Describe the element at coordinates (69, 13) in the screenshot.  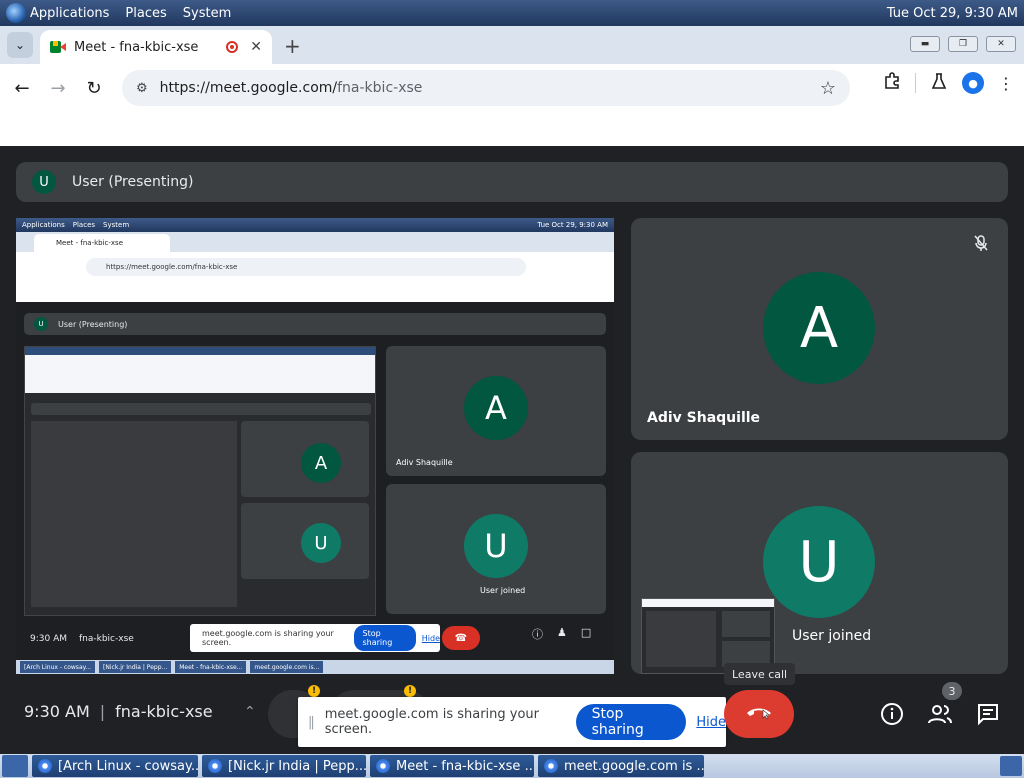
I see `menu-applications: Applications` at that location.